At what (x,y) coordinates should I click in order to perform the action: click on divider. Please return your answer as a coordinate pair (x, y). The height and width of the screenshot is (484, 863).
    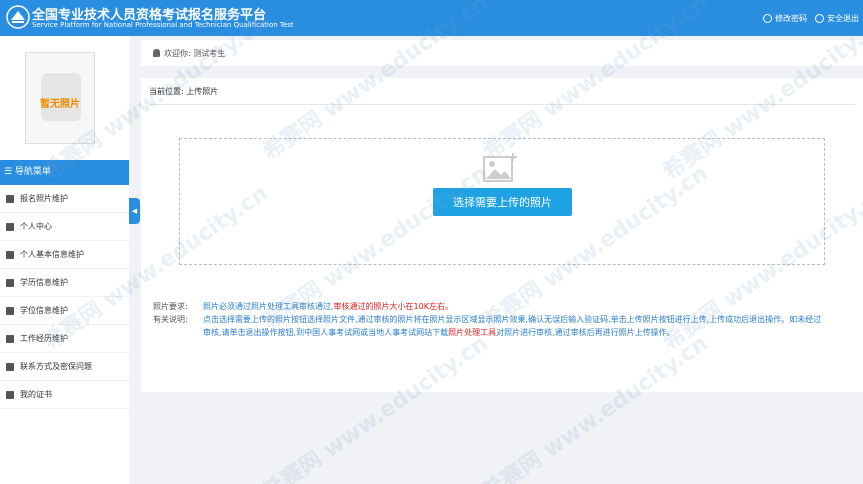
    Looking at the image, I should click on (502, 104).